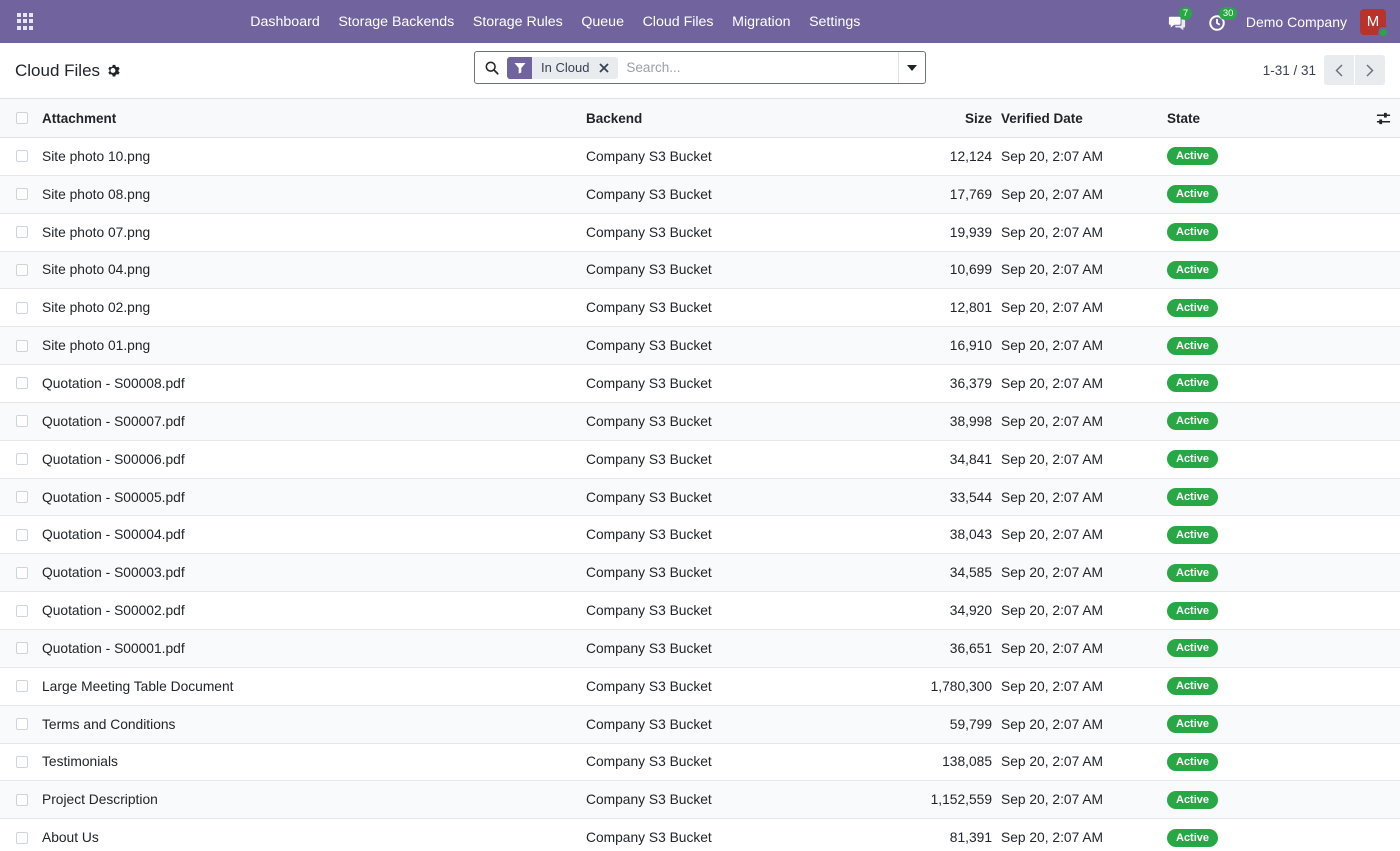  Describe the element at coordinates (26, 21) in the screenshot. I see `apps-grid-icon` at that location.